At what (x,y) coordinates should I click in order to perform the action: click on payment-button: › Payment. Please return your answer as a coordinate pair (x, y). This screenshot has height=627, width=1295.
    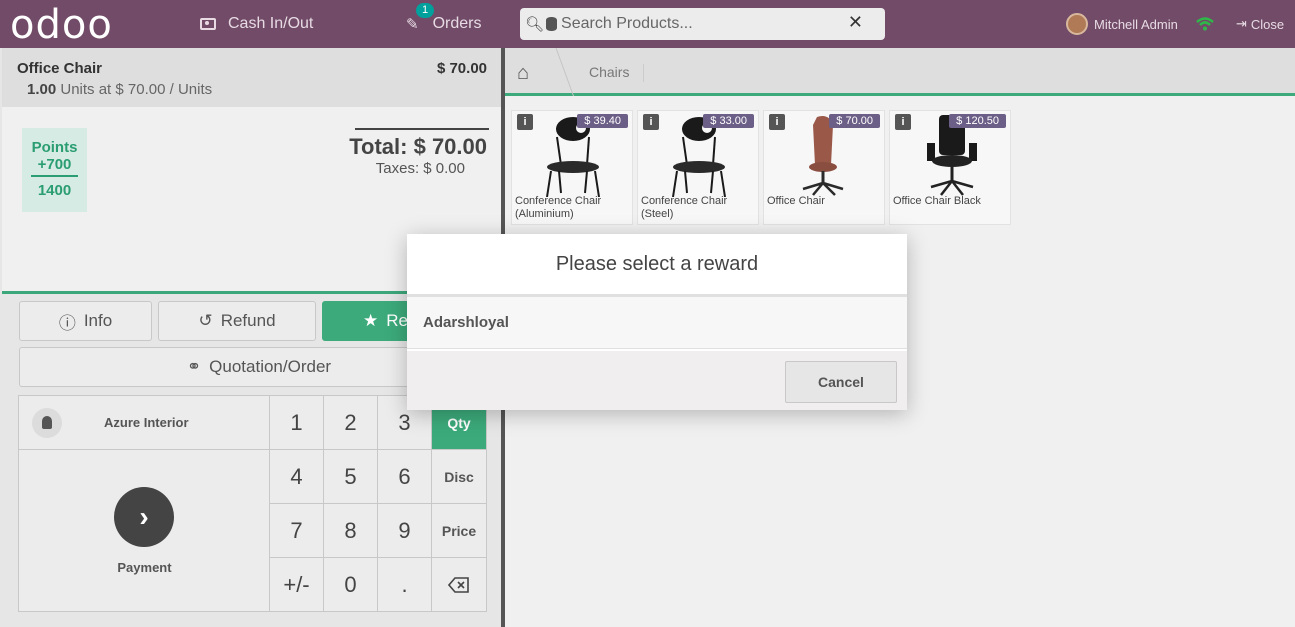
    Looking at the image, I should click on (144, 531).